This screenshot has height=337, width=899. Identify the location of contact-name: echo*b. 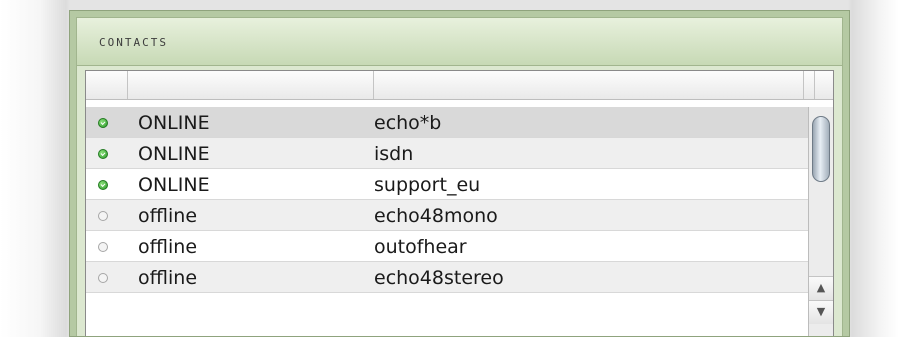
(408, 123).